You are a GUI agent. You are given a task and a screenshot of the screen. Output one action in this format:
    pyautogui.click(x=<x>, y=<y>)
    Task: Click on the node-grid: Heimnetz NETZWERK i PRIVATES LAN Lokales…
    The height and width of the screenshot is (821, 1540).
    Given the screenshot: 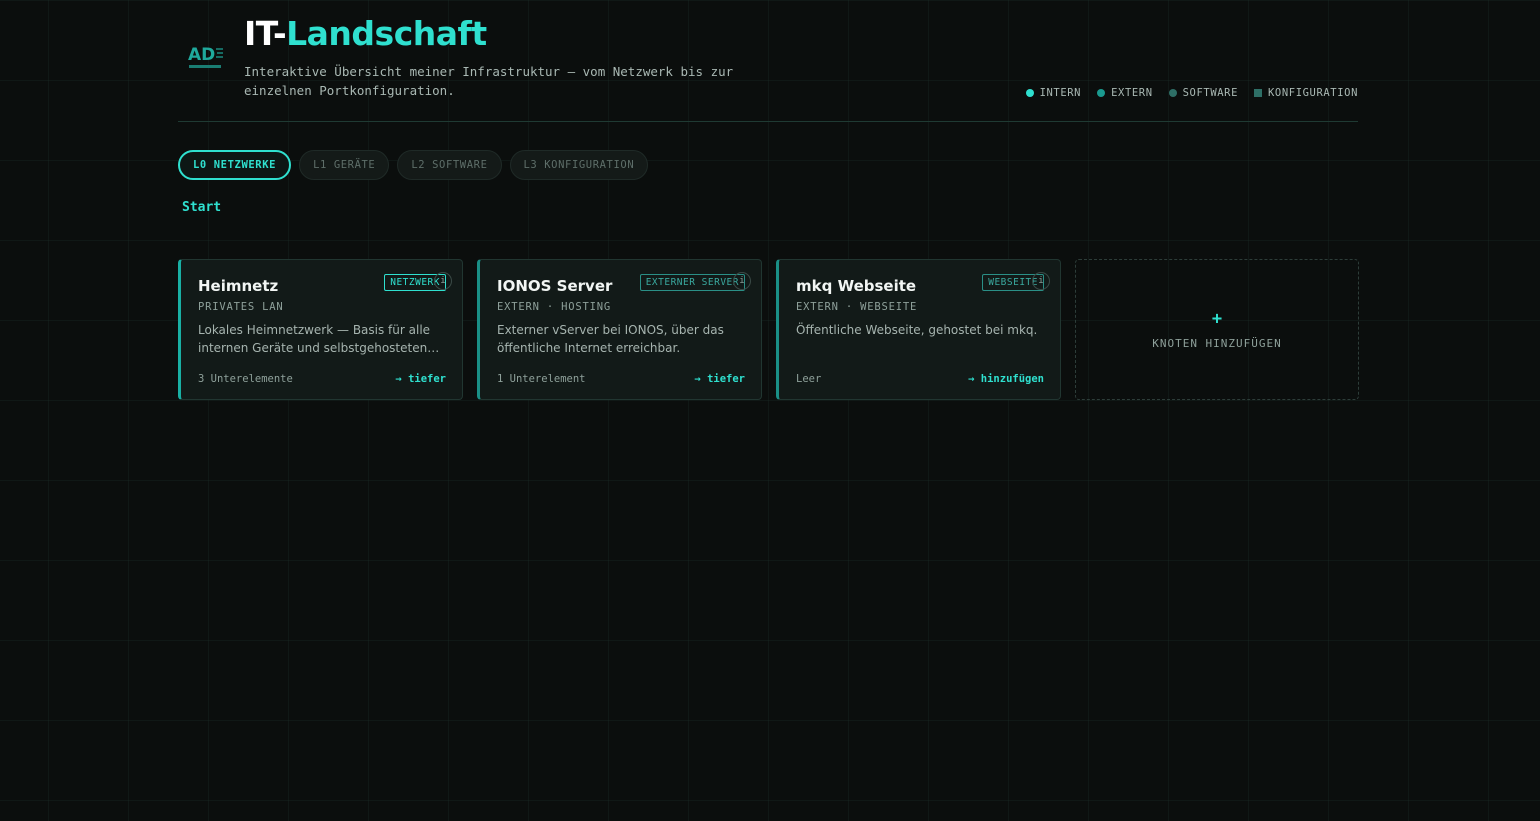 What is the action you would take?
    pyautogui.click(x=768, y=329)
    